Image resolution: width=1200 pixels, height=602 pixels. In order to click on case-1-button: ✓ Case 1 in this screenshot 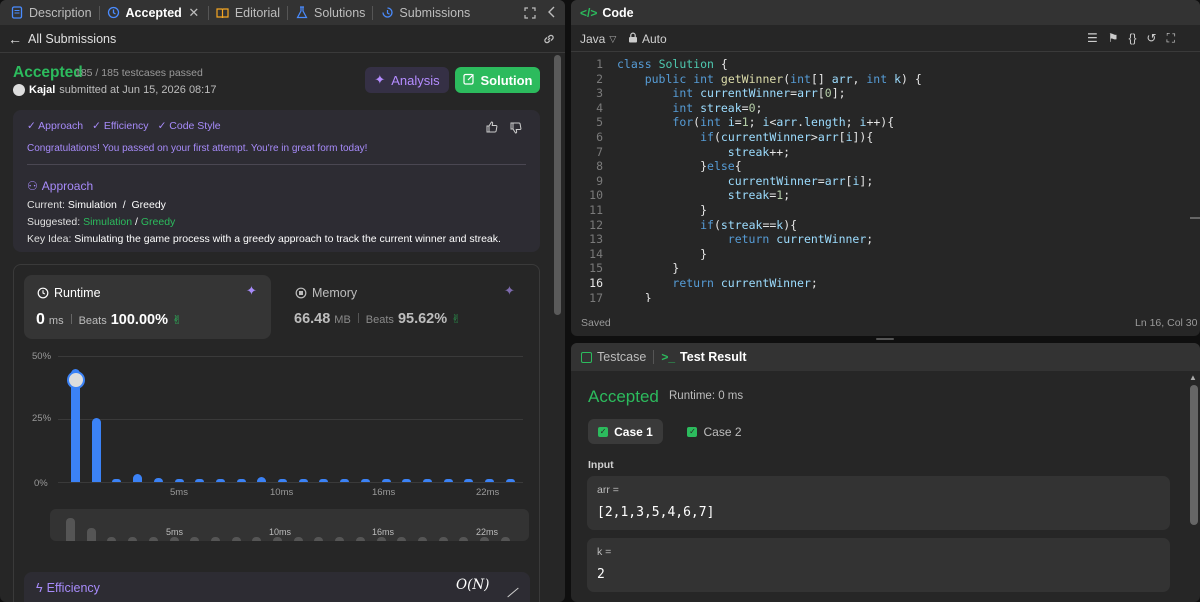, I will do `click(625, 431)`.